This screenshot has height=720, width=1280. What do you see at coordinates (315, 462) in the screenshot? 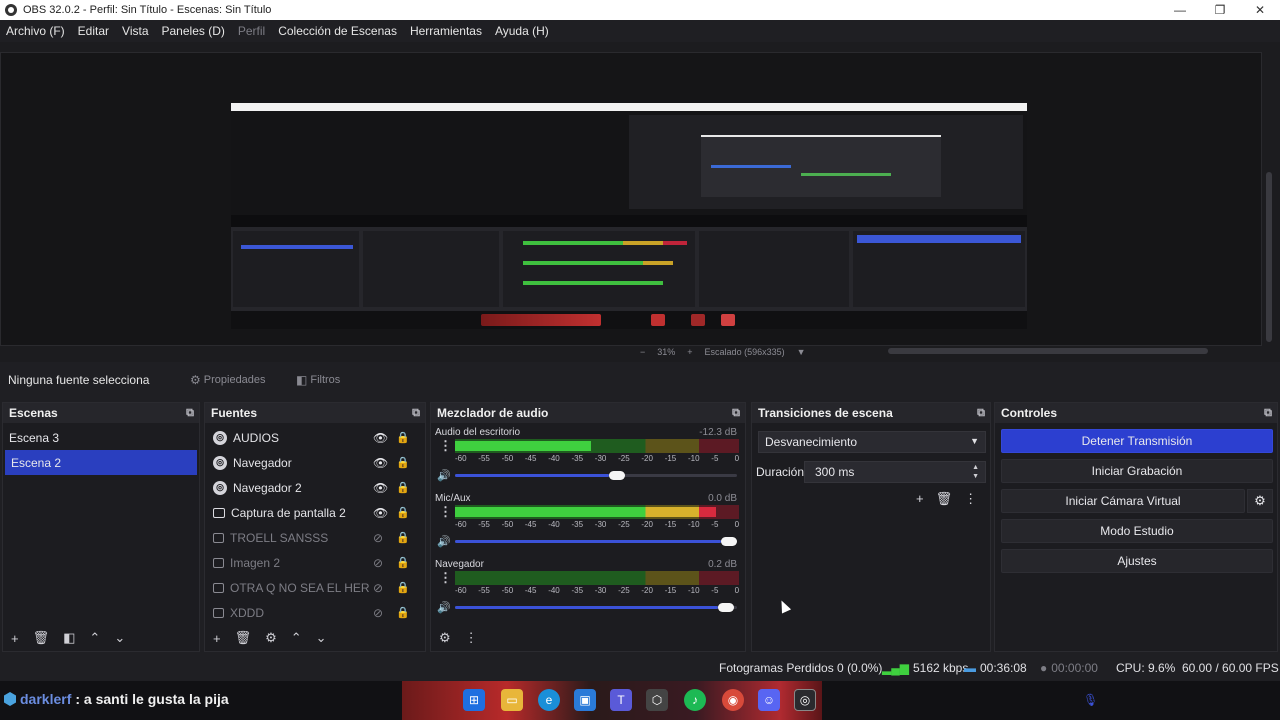
I see `source-item: ◎ Navegador 👁 🔒` at bounding box center [315, 462].